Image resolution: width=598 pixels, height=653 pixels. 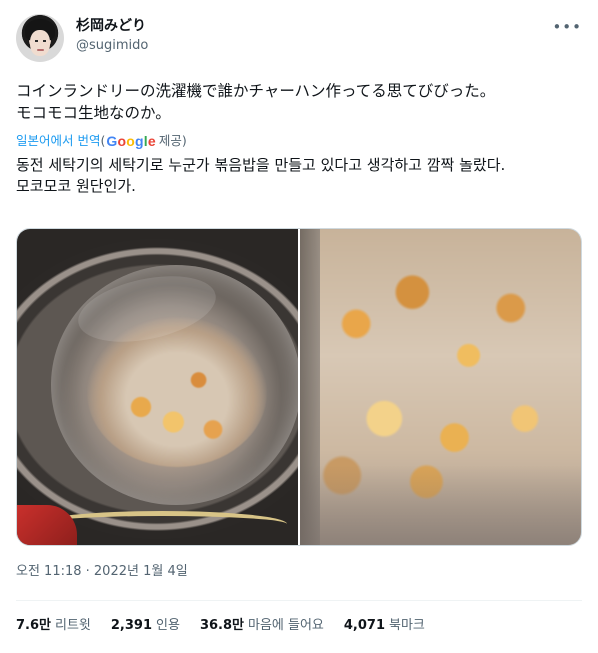 I want to click on stat-number: 4,071, so click(x=364, y=625).